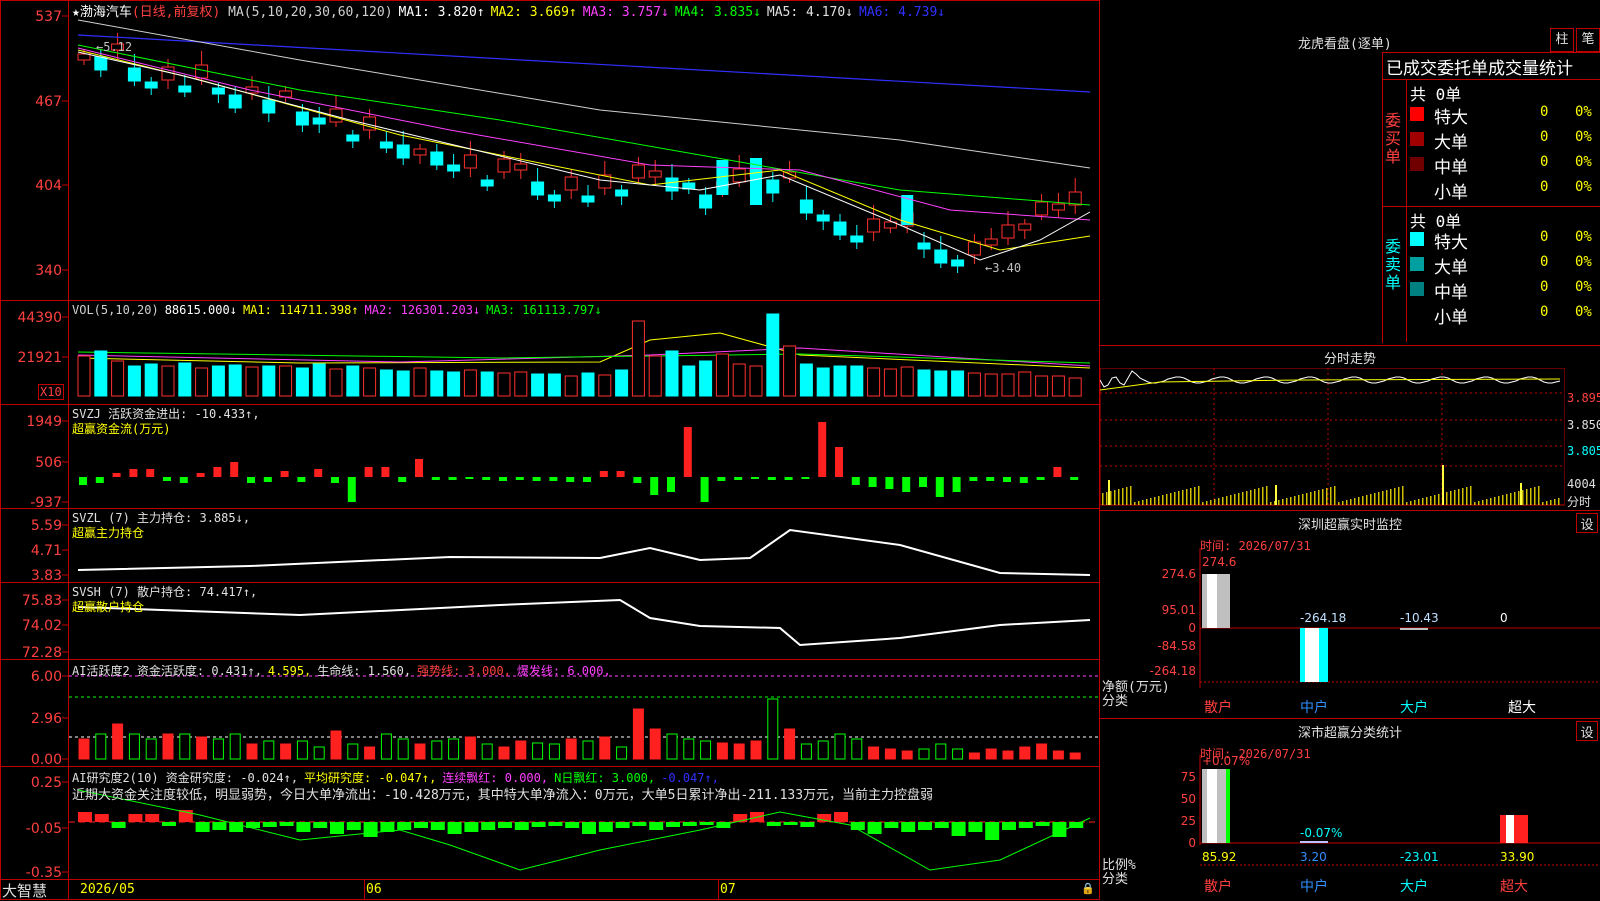  What do you see at coordinates (1451, 193) in the screenshot?
I see `buy-label: 小单` at bounding box center [1451, 193].